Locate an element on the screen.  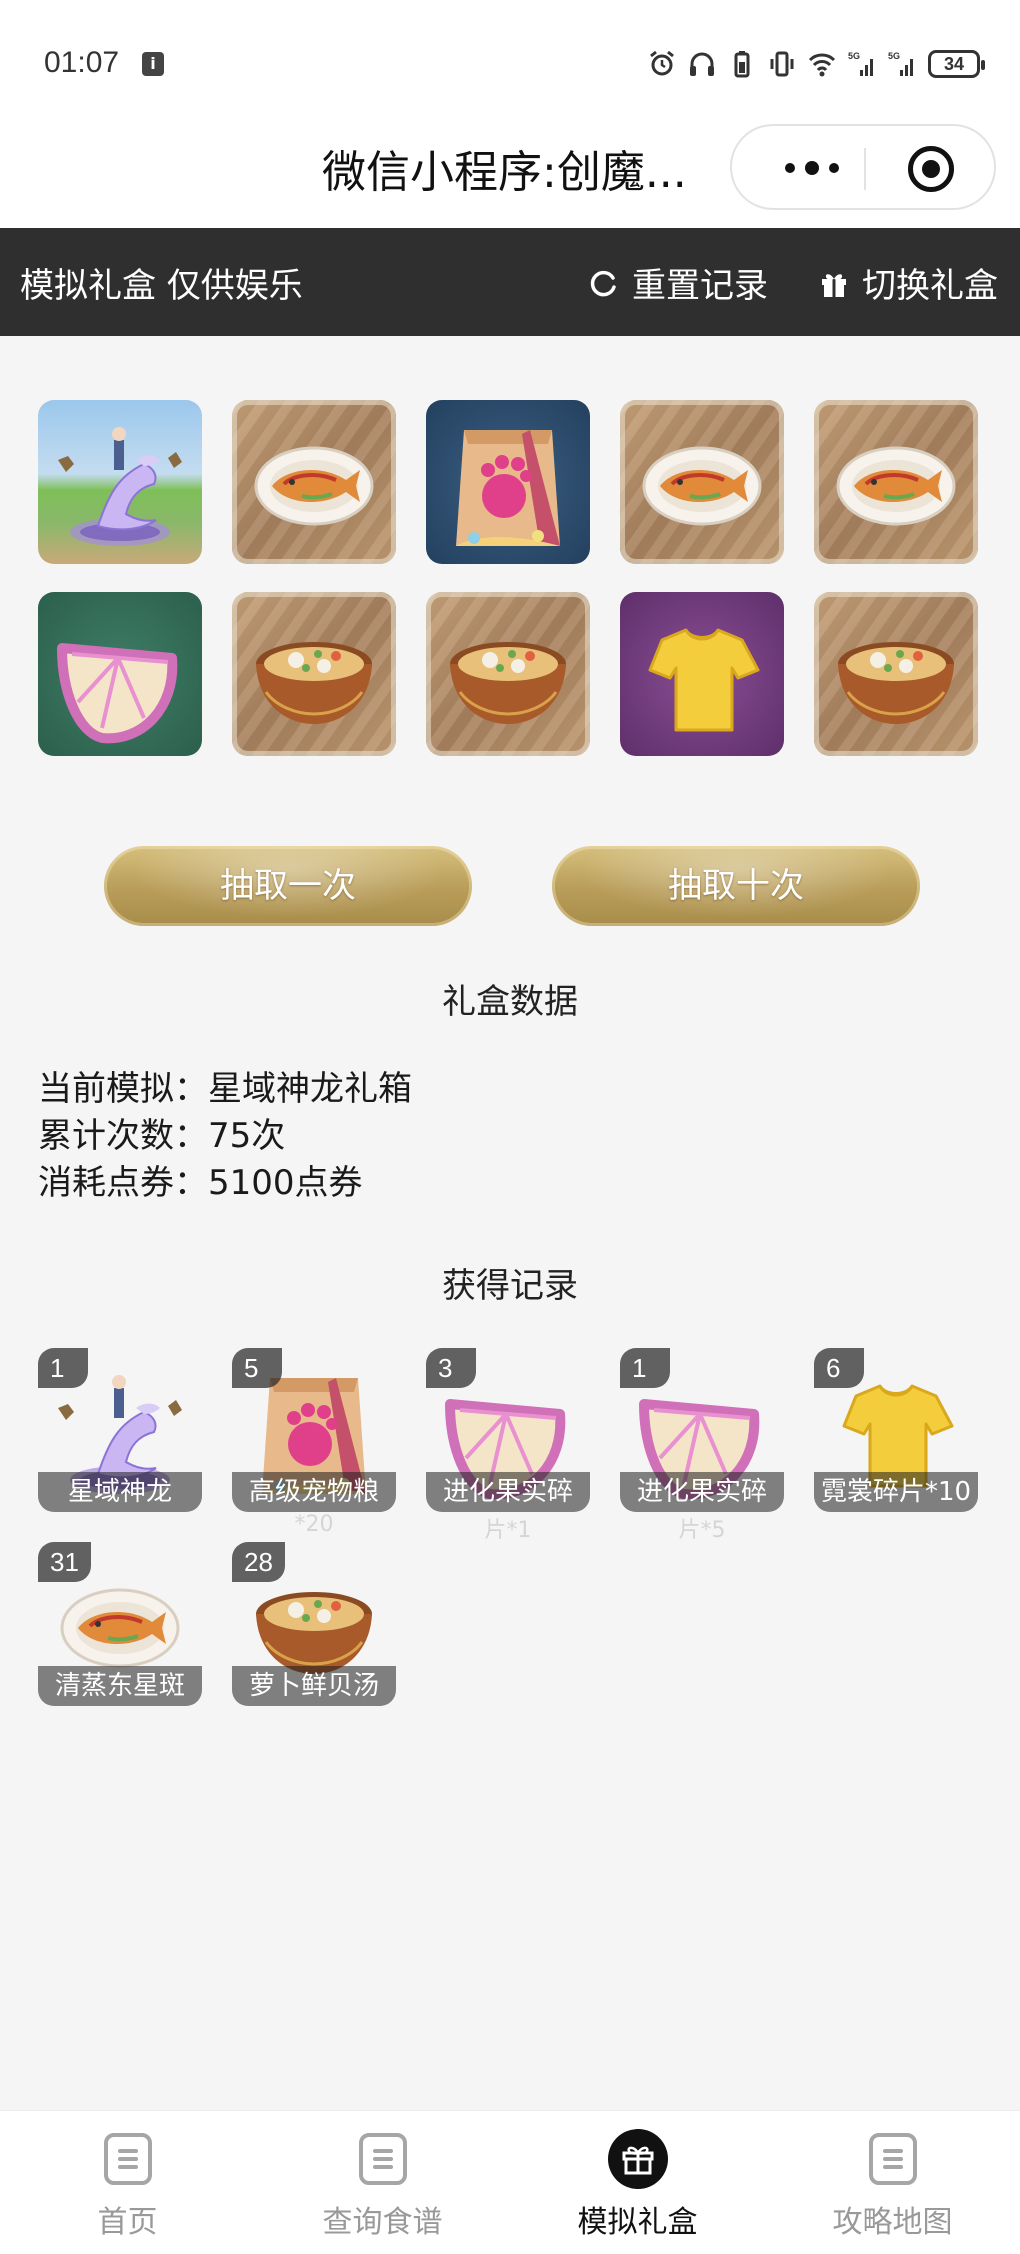
reset-records-button: 重置记录 is located at coordinates (678, 282).